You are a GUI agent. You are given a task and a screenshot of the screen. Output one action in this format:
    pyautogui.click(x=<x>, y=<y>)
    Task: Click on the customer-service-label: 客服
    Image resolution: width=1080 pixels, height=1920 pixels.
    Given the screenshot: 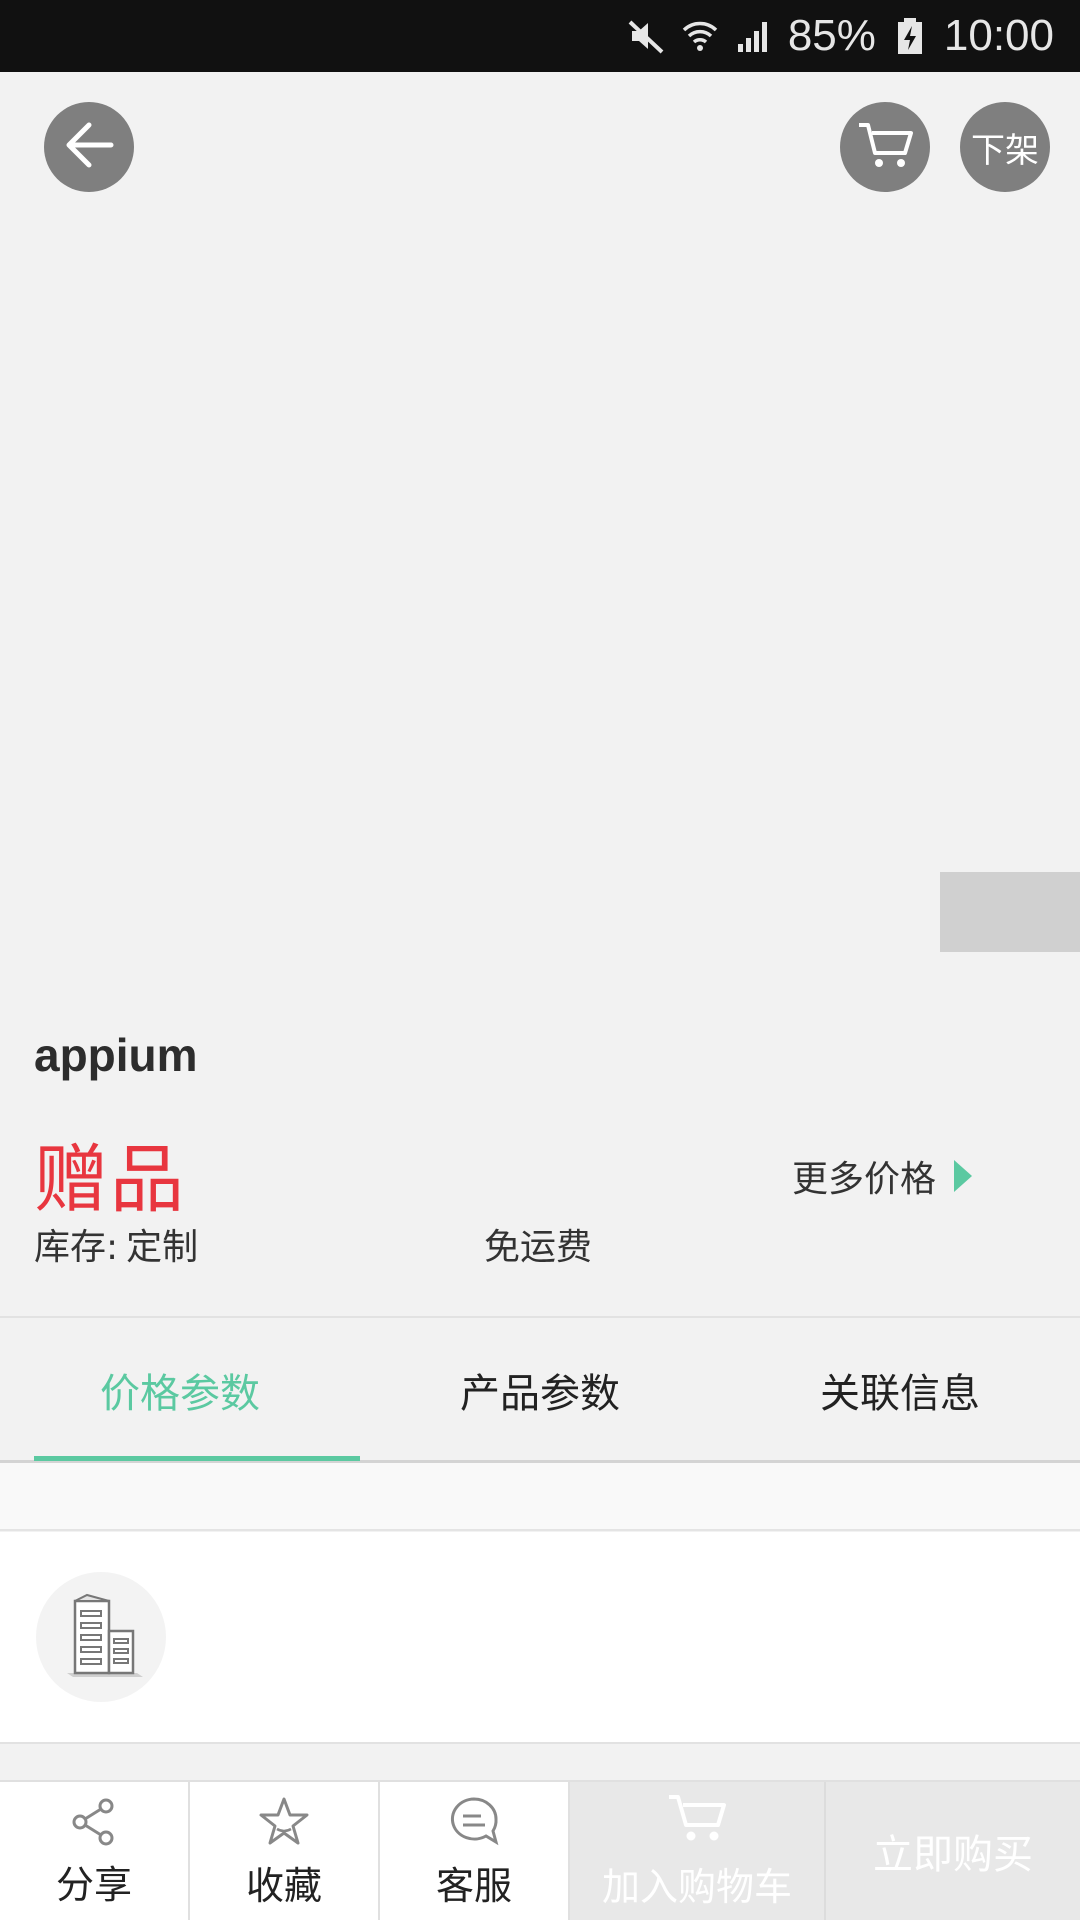 What is the action you would take?
    pyautogui.click(x=473, y=1885)
    